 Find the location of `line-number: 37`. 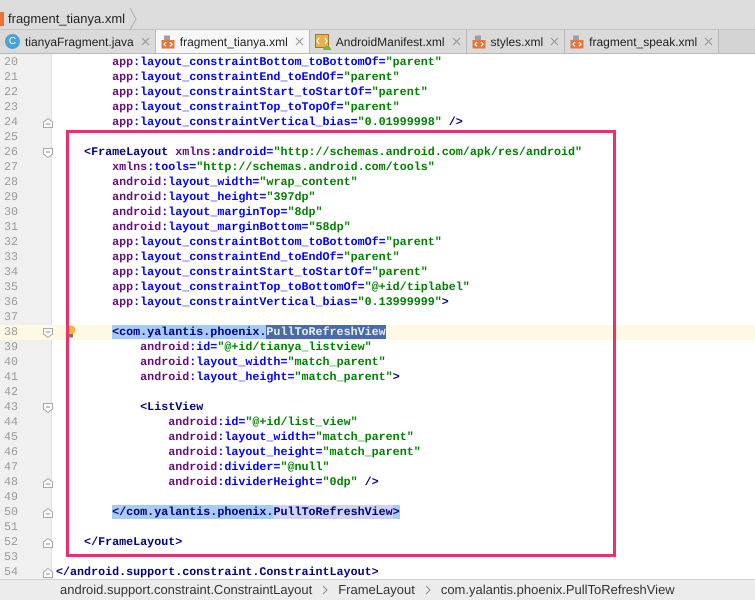

line-number: 37 is located at coordinates (10, 317).